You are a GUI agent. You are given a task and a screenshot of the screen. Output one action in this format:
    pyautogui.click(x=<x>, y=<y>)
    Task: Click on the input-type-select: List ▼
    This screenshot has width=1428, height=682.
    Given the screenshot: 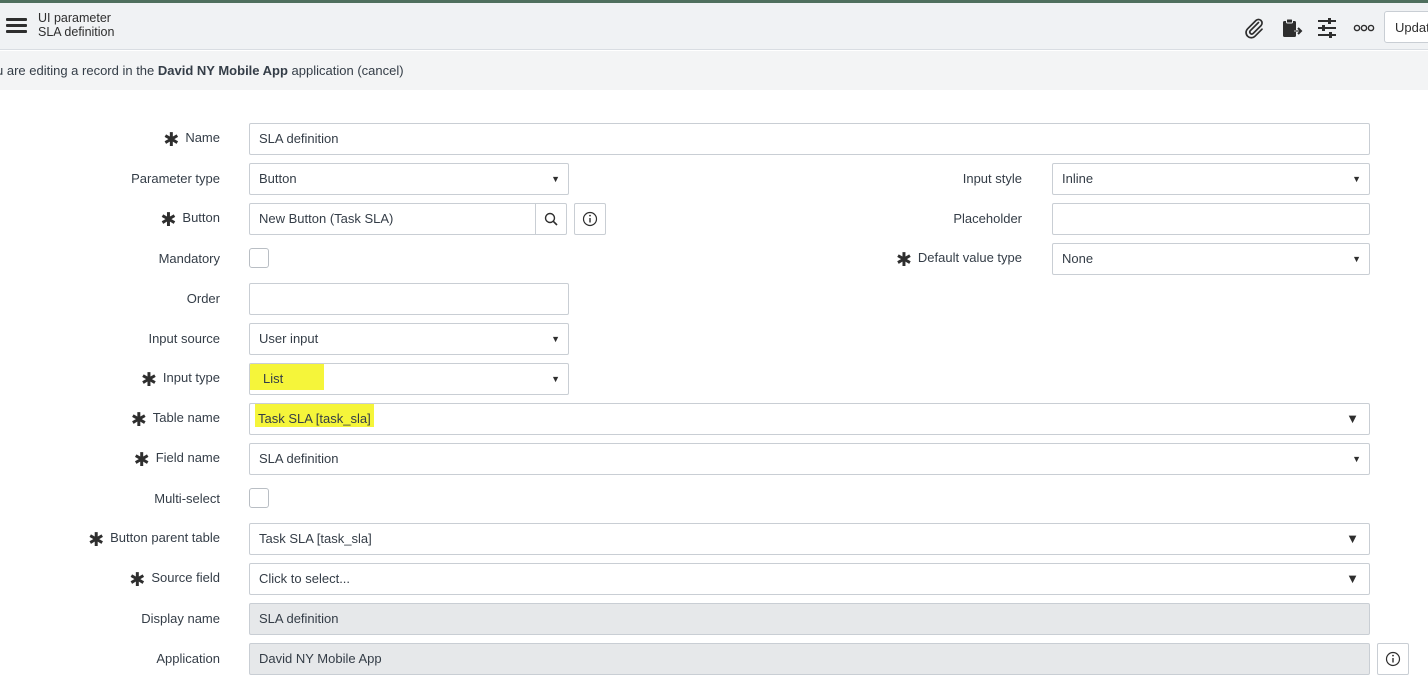 What is the action you would take?
    pyautogui.click(x=409, y=379)
    